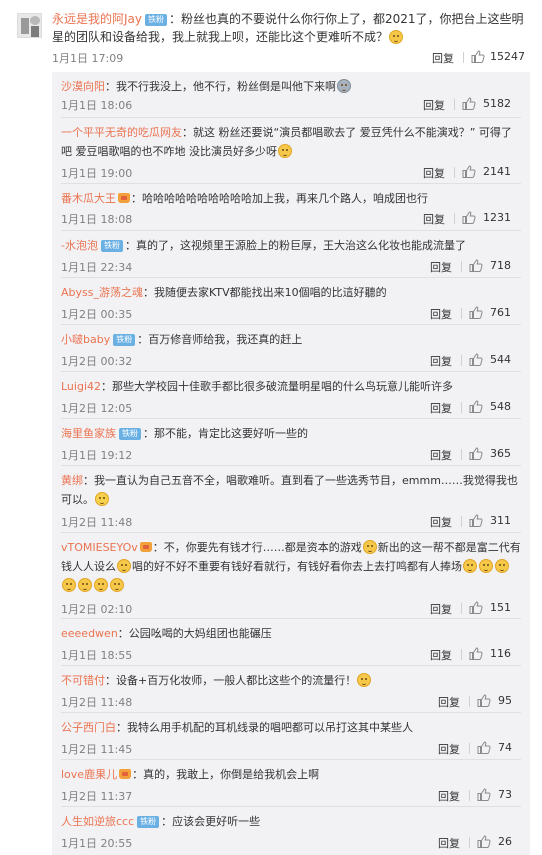 The image size is (542, 855). Describe the element at coordinates (291, 642) in the screenshot. I see `list-item: eeeedwen：公园吆喝的大妈组团也能碾压 1月1日 18:55 回复 116` at that location.